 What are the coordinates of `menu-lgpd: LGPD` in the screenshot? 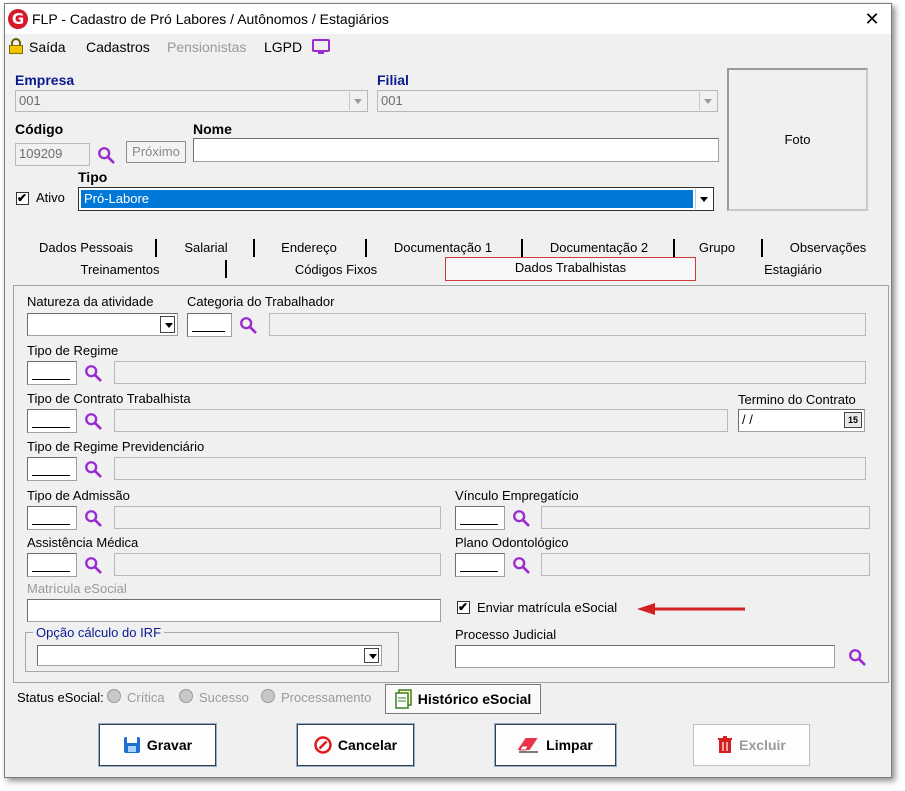 It's located at (283, 47).